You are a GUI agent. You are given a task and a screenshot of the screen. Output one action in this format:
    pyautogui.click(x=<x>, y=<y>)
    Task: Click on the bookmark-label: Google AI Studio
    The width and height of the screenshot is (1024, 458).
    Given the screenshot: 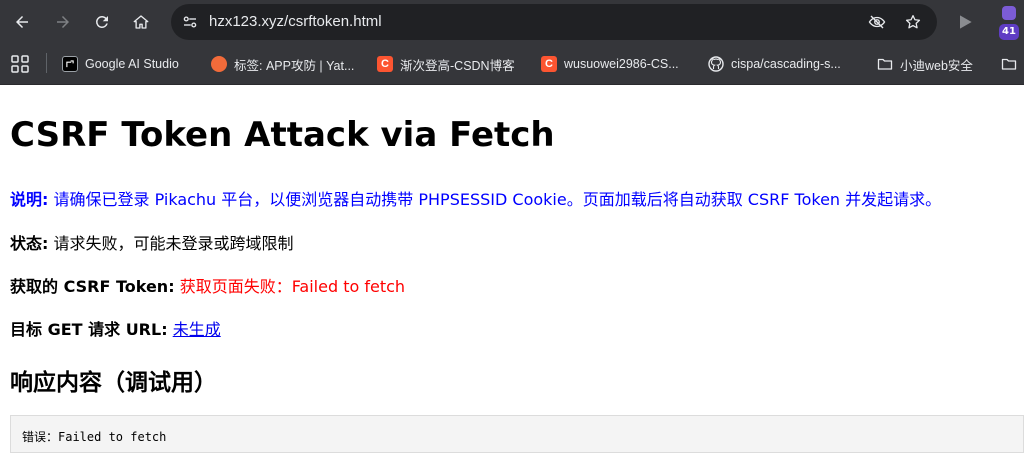 What is the action you would take?
    pyautogui.click(x=132, y=64)
    